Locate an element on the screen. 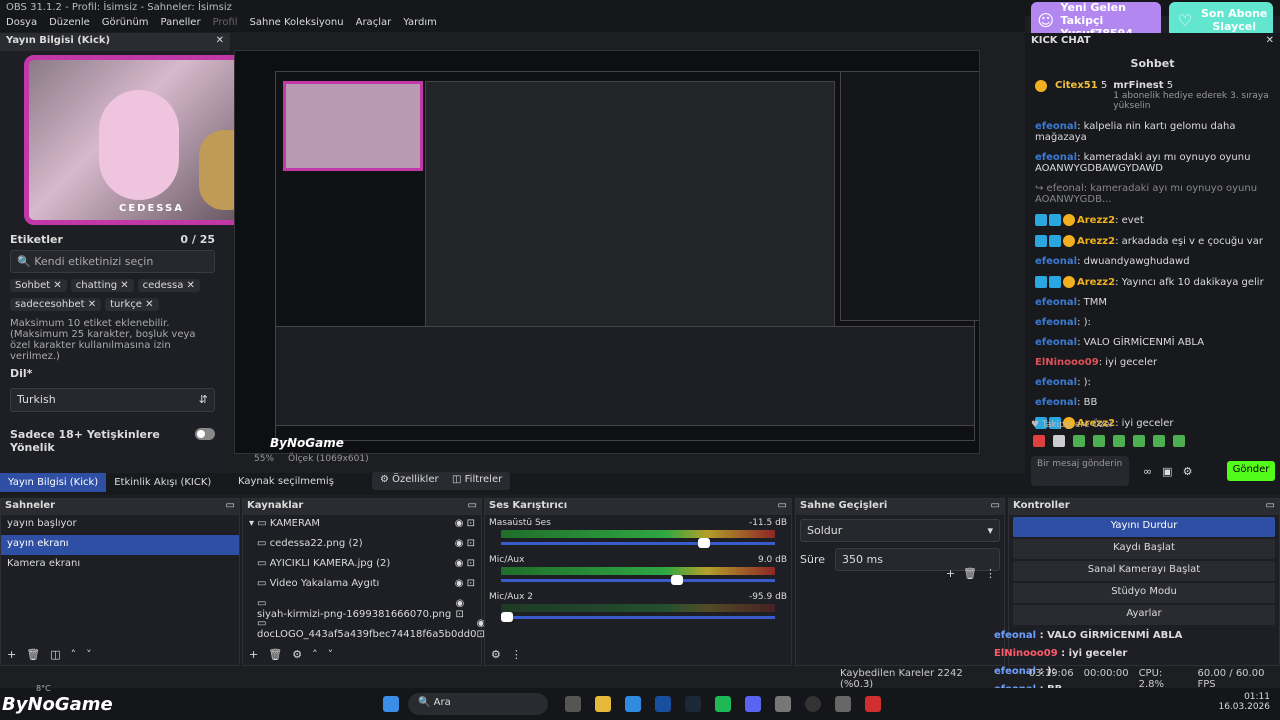 The height and width of the screenshot is (720, 1280). control-button-3: Stüdyo Modu is located at coordinates (1144, 593).